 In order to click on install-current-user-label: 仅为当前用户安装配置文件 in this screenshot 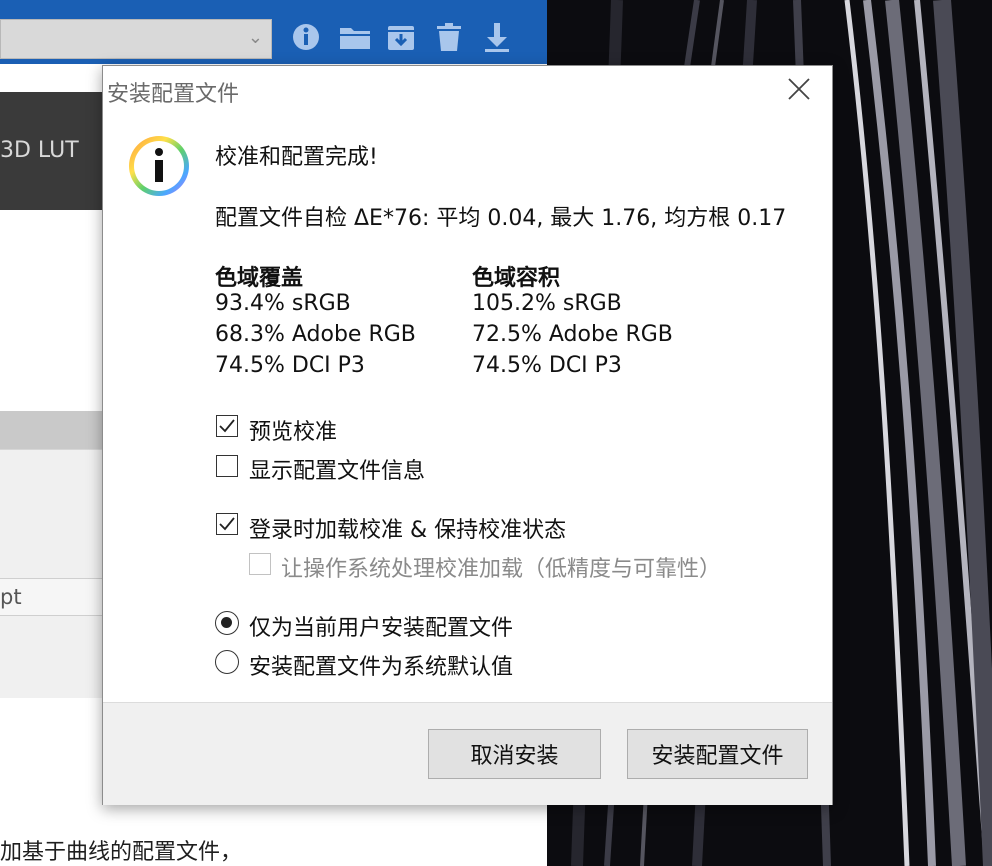, I will do `click(381, 626)`.